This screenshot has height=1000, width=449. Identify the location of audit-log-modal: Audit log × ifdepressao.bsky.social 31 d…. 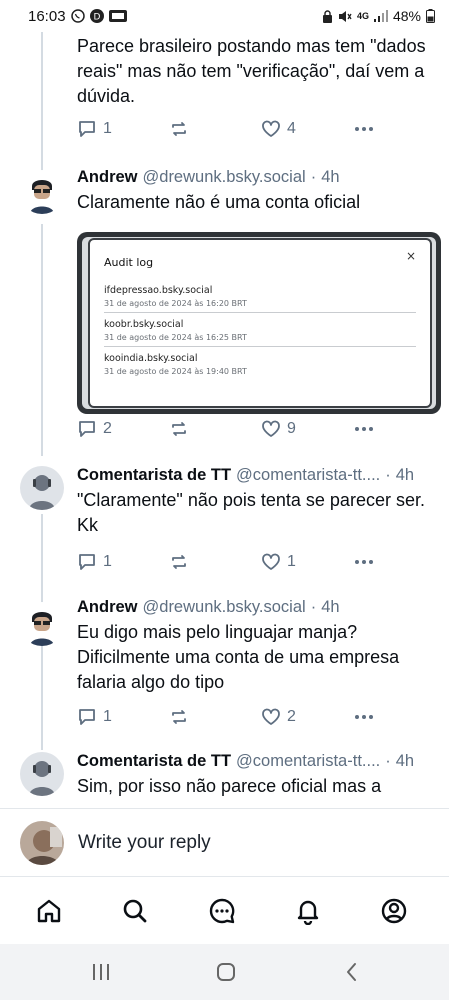
(260, 323).